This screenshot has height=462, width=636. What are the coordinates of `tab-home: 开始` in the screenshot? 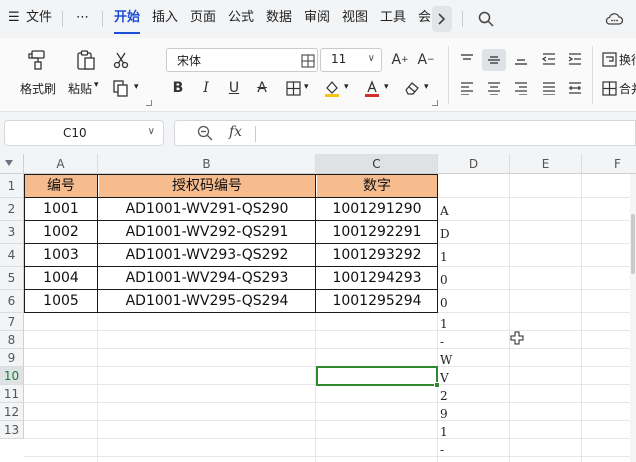 It's located at (127, 18).